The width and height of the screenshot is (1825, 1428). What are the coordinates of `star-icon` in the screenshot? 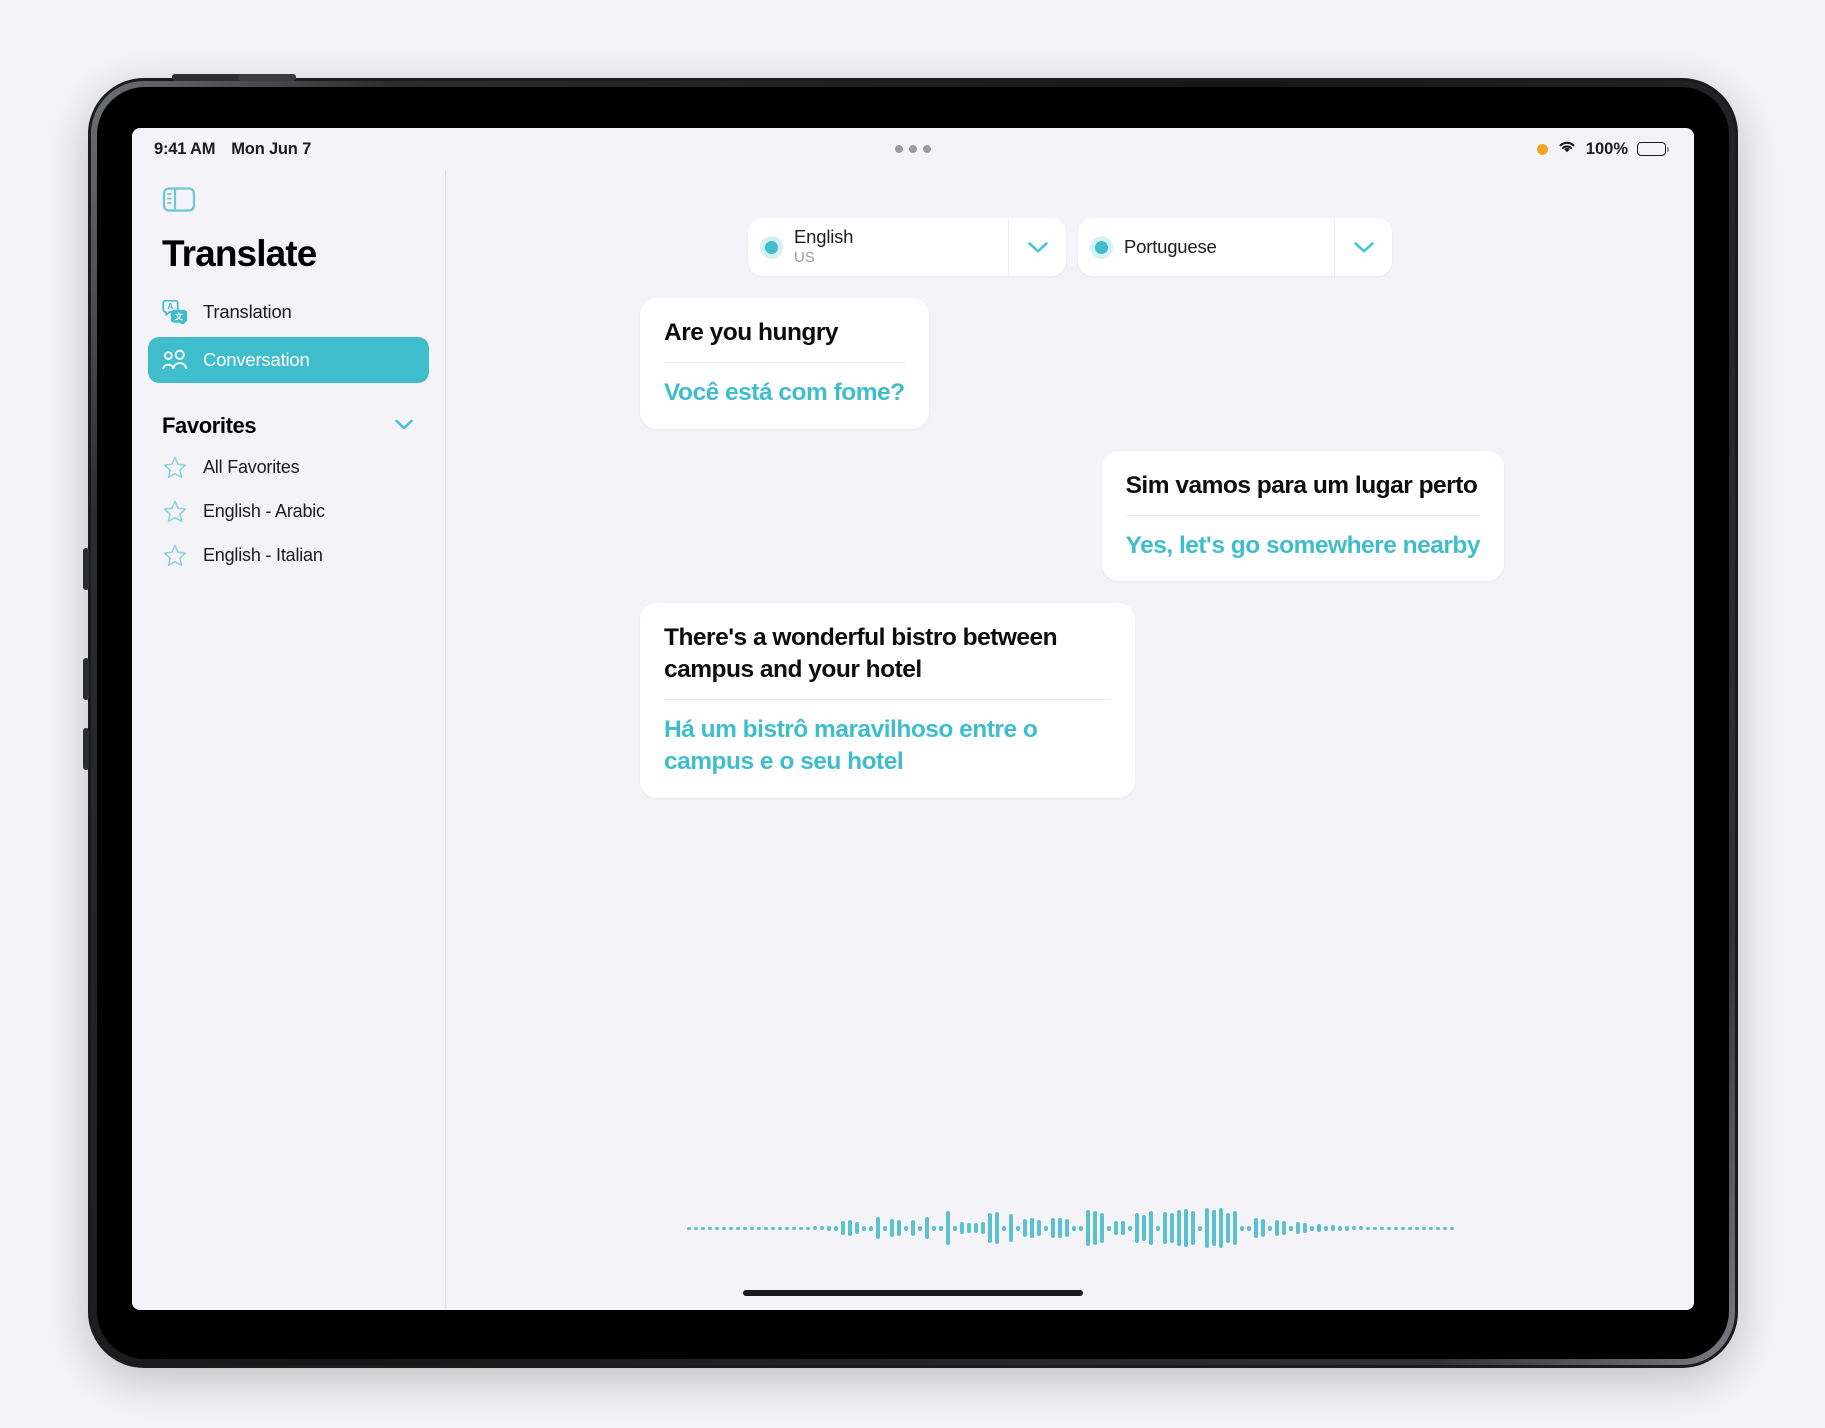 It's located at (175, 467).